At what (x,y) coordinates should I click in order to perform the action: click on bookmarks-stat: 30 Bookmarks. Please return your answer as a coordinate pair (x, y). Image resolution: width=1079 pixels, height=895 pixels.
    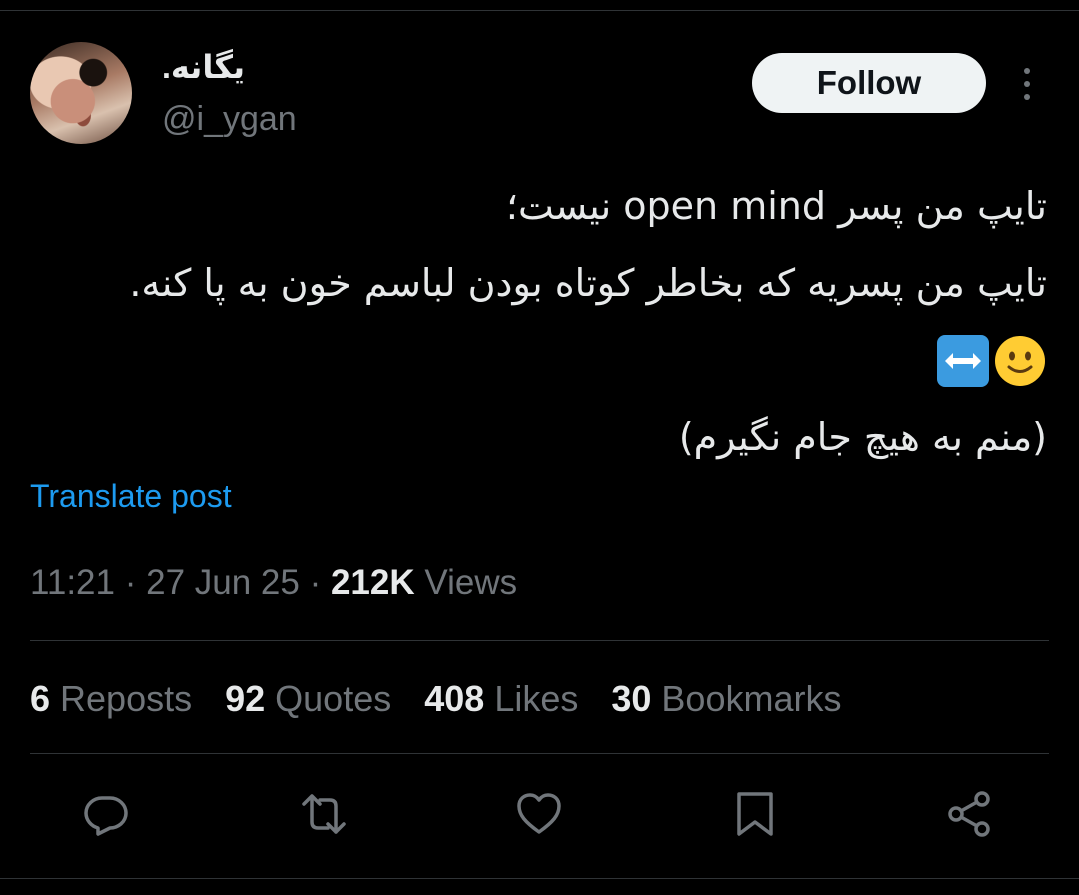
    Looking at the image, I should click on (726, 699).